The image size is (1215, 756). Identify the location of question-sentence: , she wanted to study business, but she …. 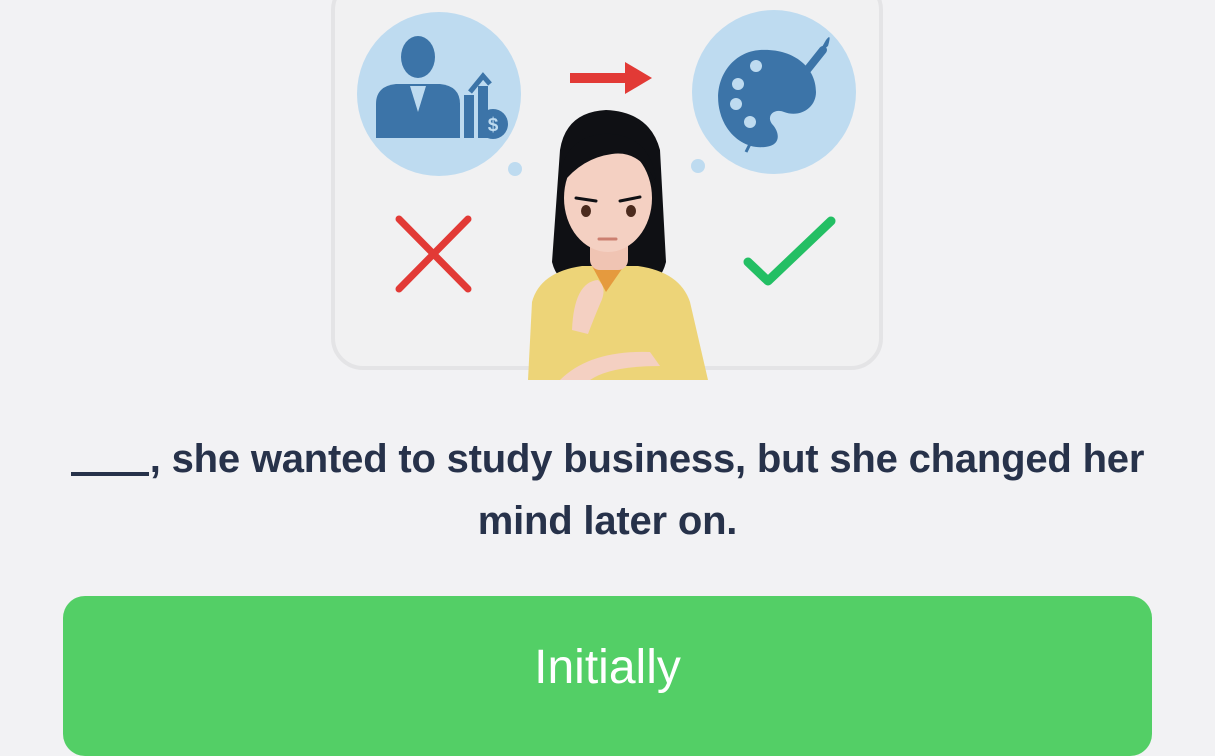
(647, 490).